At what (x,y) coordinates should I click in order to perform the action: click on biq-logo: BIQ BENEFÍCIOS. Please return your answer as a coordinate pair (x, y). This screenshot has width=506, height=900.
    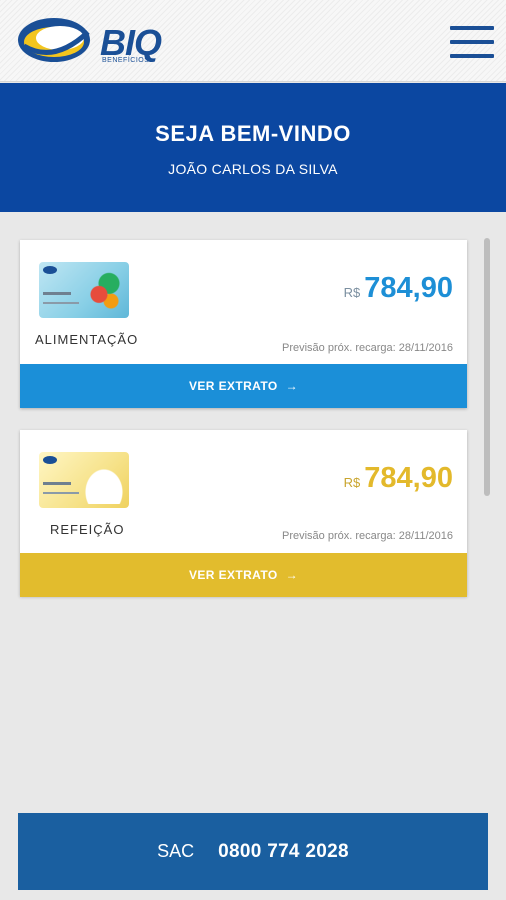
    Looking at the image, I should click on (96, 42).